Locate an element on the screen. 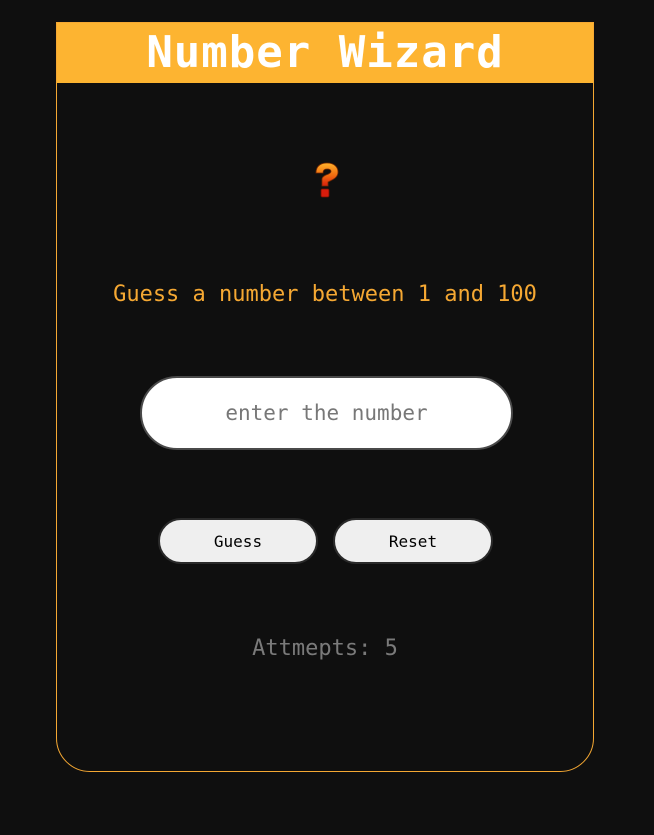 The image size is (654, 835). question-mark-icon is located at coordinates (327, 180).